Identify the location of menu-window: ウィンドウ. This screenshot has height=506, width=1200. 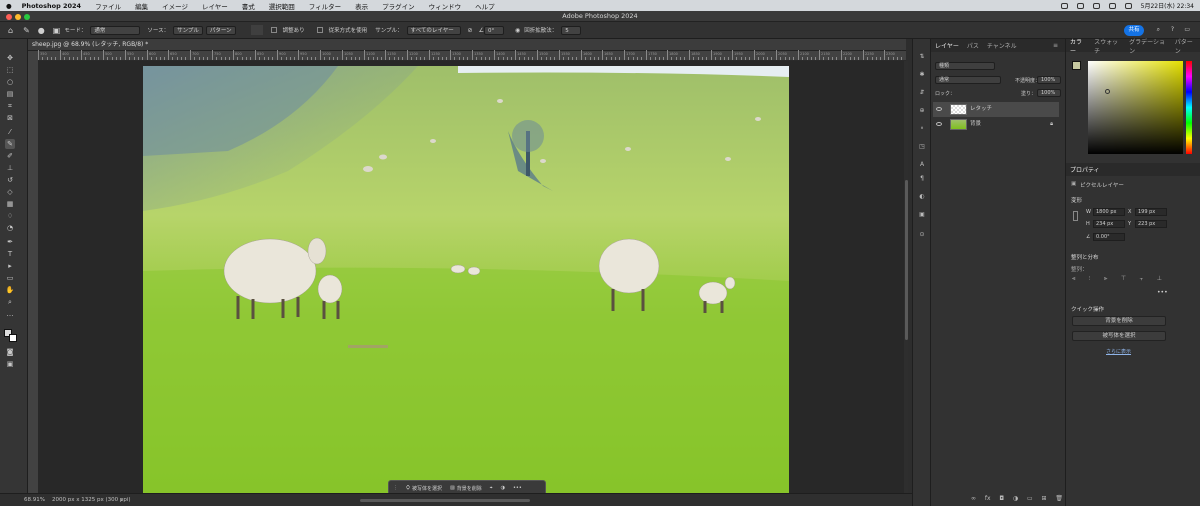
(445, 6).